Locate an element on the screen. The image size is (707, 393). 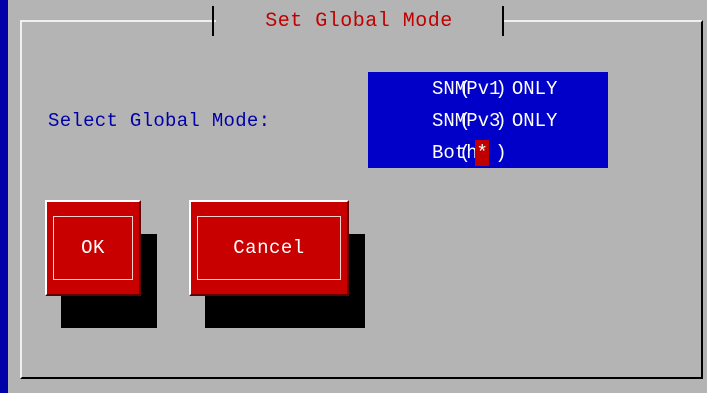
cancel-button: Cancel is located at coordinates (269, 248).